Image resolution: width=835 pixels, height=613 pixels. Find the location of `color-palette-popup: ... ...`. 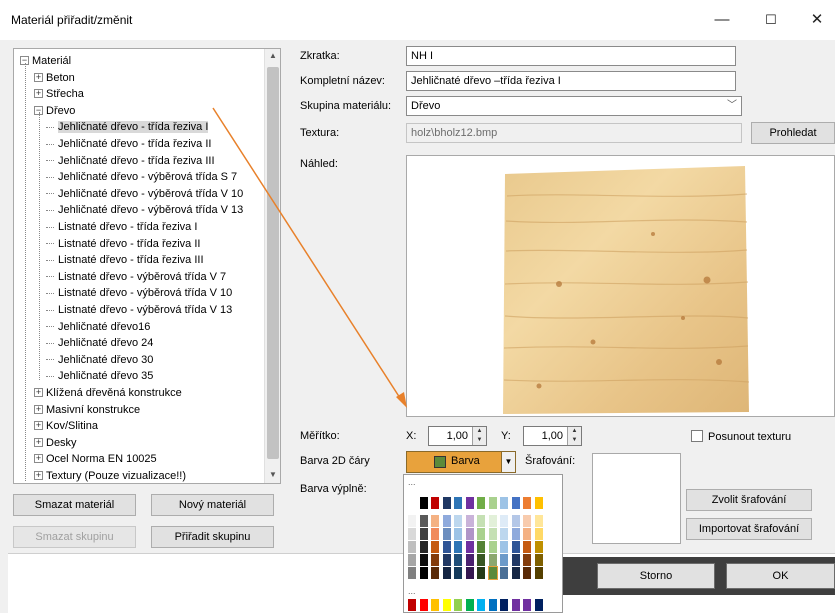

color-palette-popup: ... ... is located at coordinates (483, 543).